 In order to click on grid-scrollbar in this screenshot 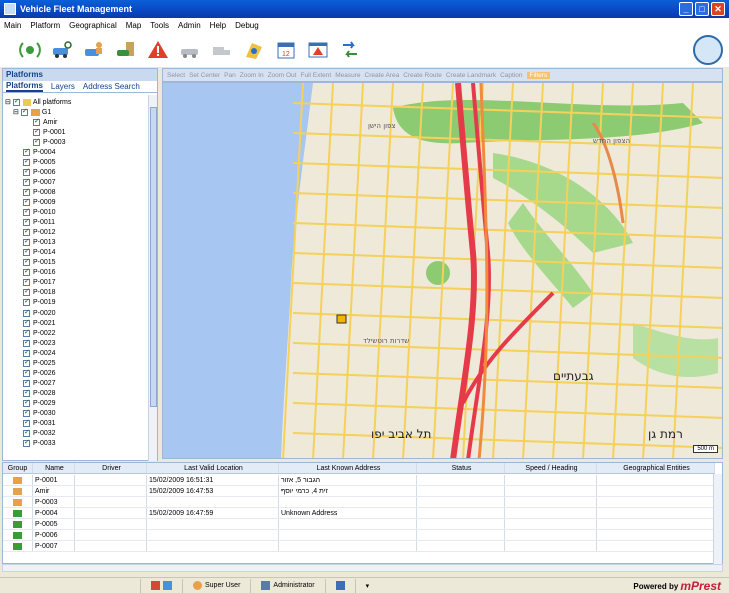, I will do `click(717, 519)`.